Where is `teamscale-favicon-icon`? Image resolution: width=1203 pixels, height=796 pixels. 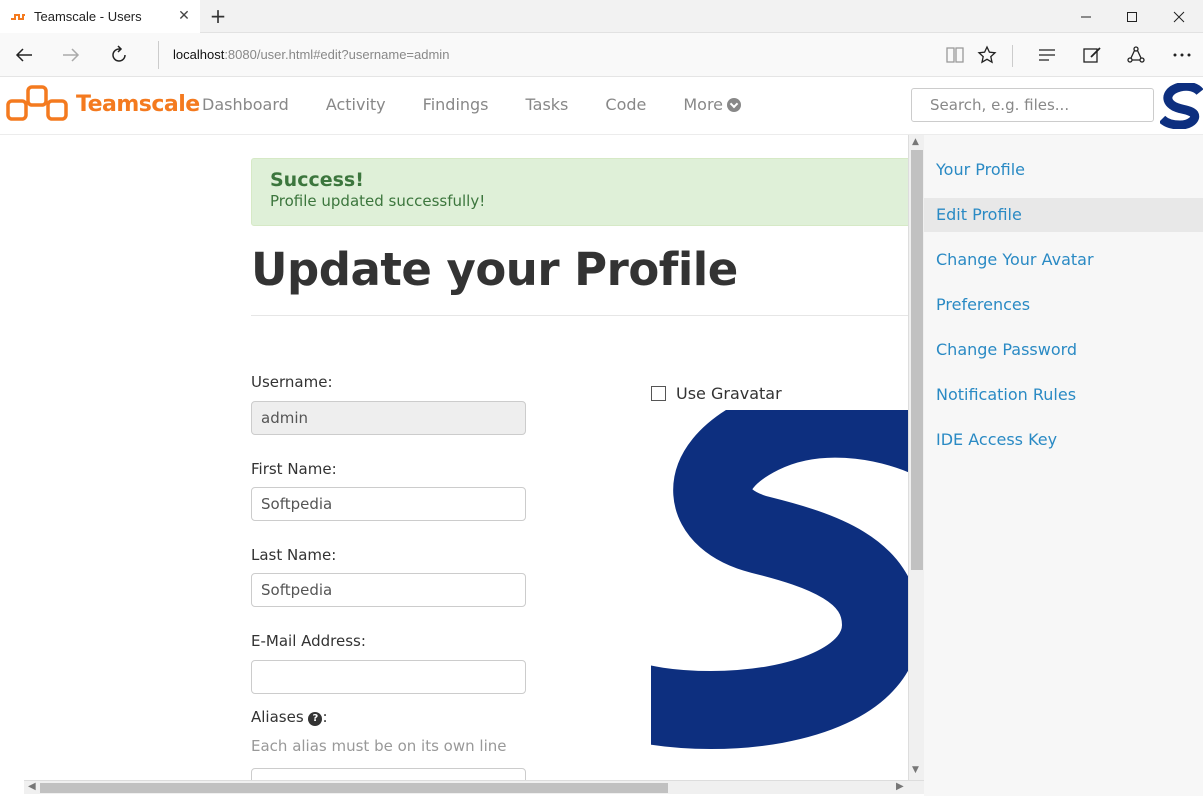 teamscale-favicon-icon is located at coordinates (18, 16).